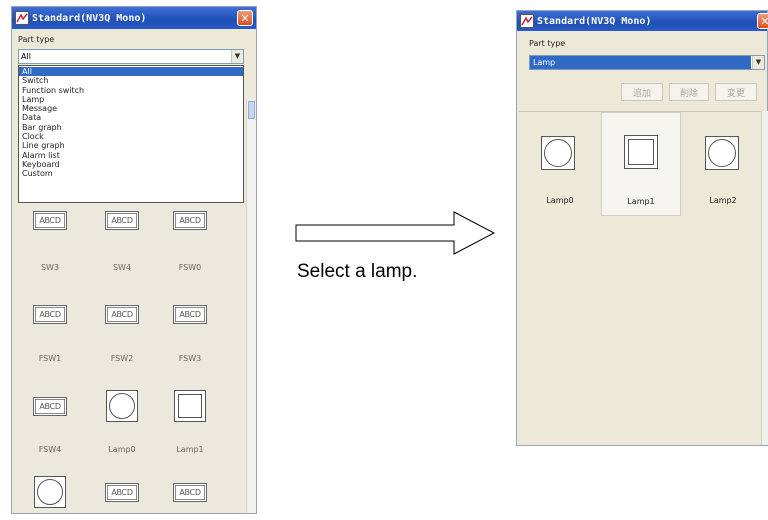  Describe the element at coordinates (190, 406) in the screenshot. I see `part-lamp1-square` at that location.